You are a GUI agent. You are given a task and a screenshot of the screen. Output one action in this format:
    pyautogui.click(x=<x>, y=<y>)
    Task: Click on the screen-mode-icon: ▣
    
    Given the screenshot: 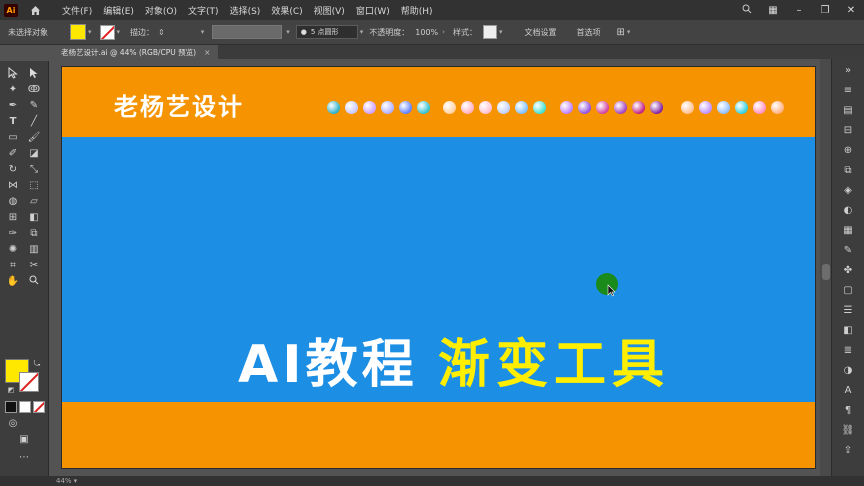 What is the action you would take?
    pyautogui.click(x=24, y=440)
    